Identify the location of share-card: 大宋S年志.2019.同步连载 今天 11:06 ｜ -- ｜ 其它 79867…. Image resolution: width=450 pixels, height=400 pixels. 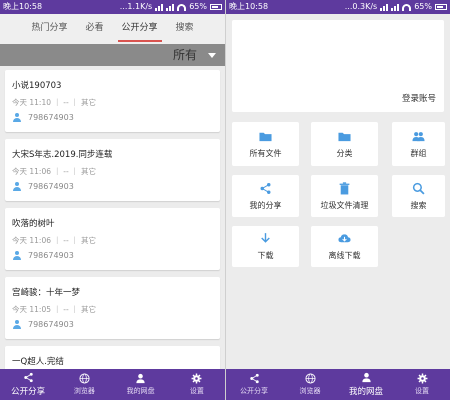
(112, 170).